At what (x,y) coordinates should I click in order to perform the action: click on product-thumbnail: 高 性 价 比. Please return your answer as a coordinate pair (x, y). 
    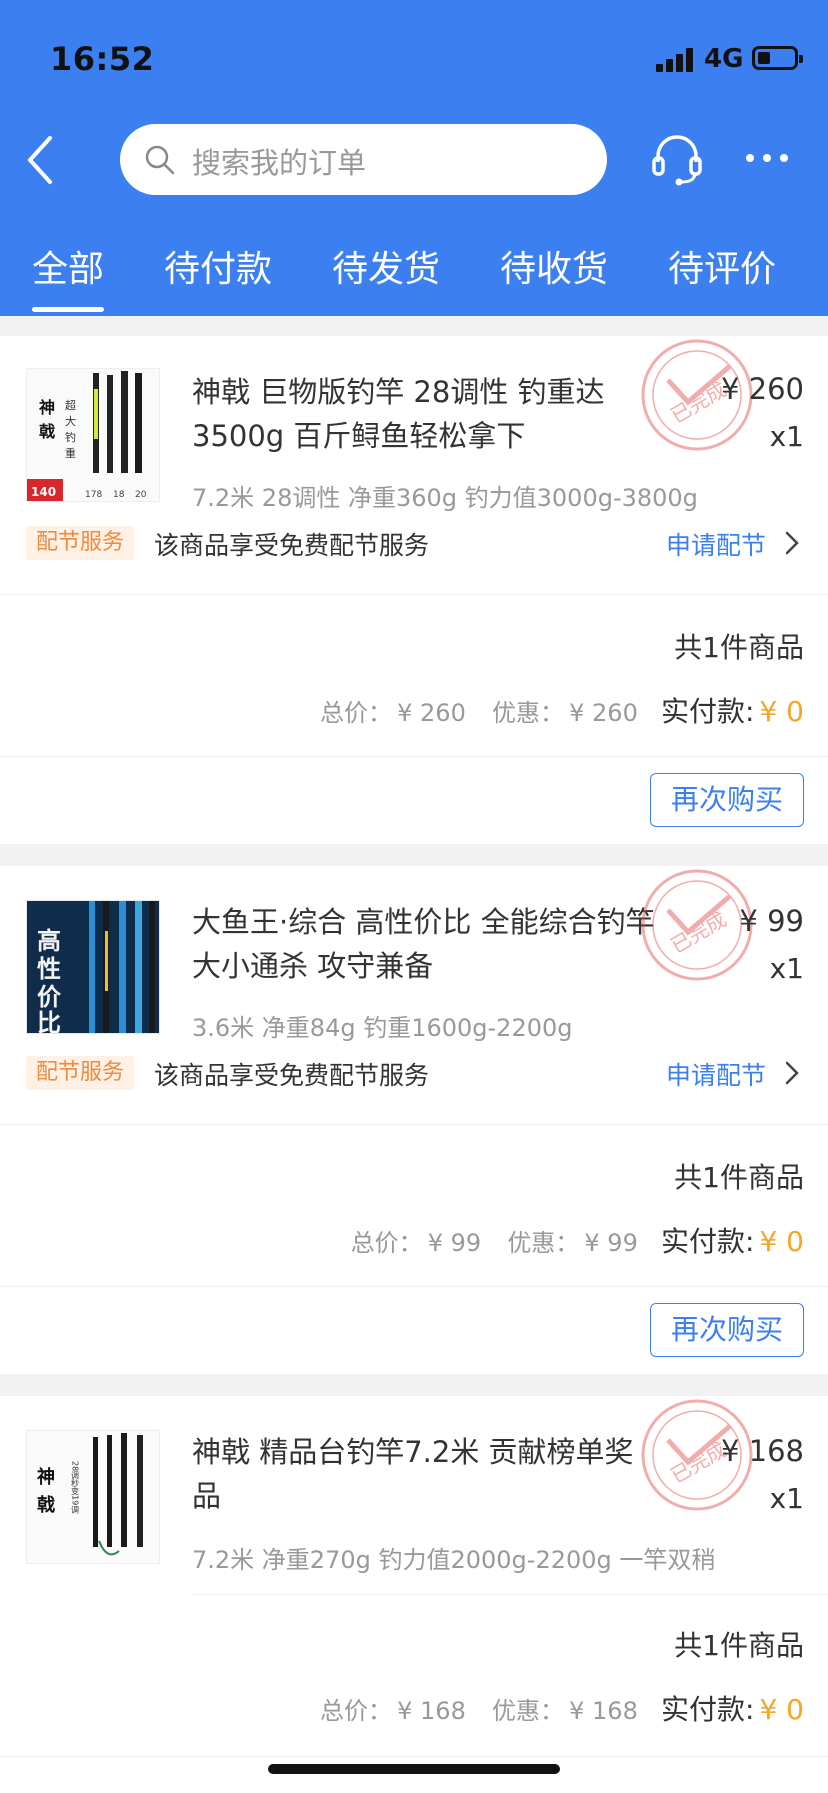
    Looking at the image, I should click on (93, 967).